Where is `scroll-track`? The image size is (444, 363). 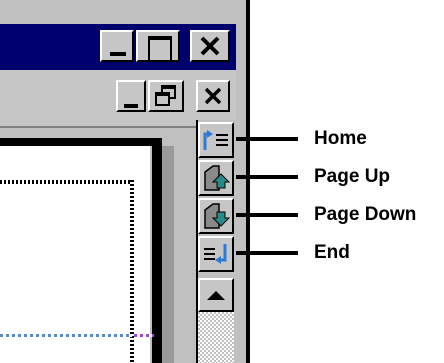
scroll-track is located at coordinates (216, 337).